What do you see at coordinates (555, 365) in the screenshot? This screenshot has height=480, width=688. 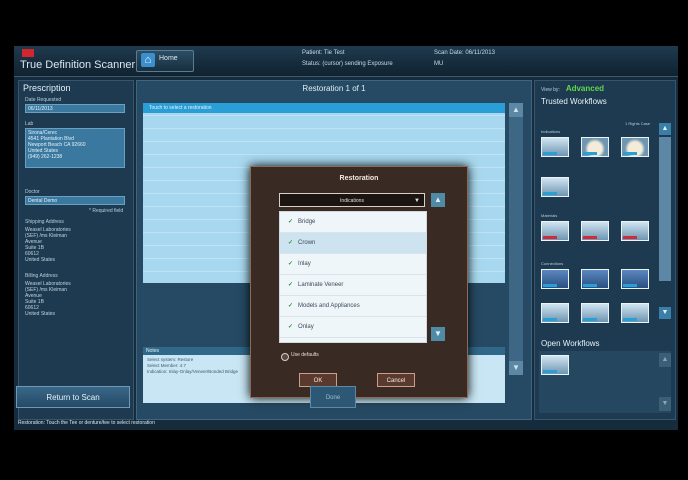 I see `open-workflow-thumb` at bounding box center [555, 365].